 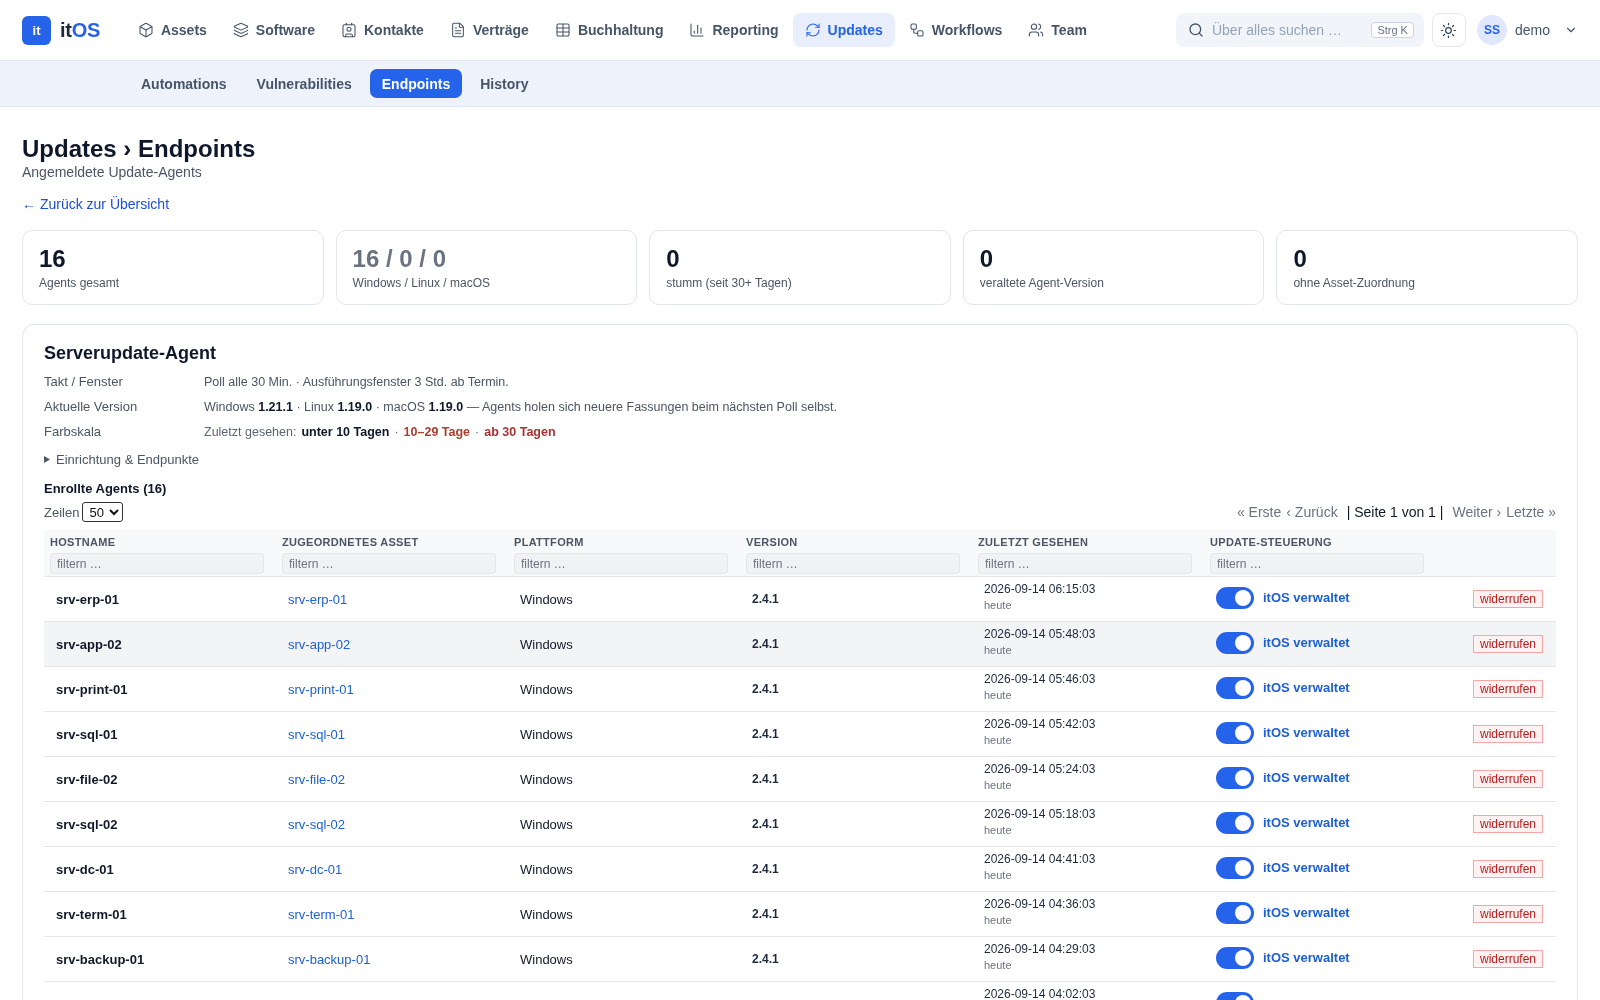 I want to click on timestamp-text: 2026-09-14 06:15:03, so click(x=1040, y=589).